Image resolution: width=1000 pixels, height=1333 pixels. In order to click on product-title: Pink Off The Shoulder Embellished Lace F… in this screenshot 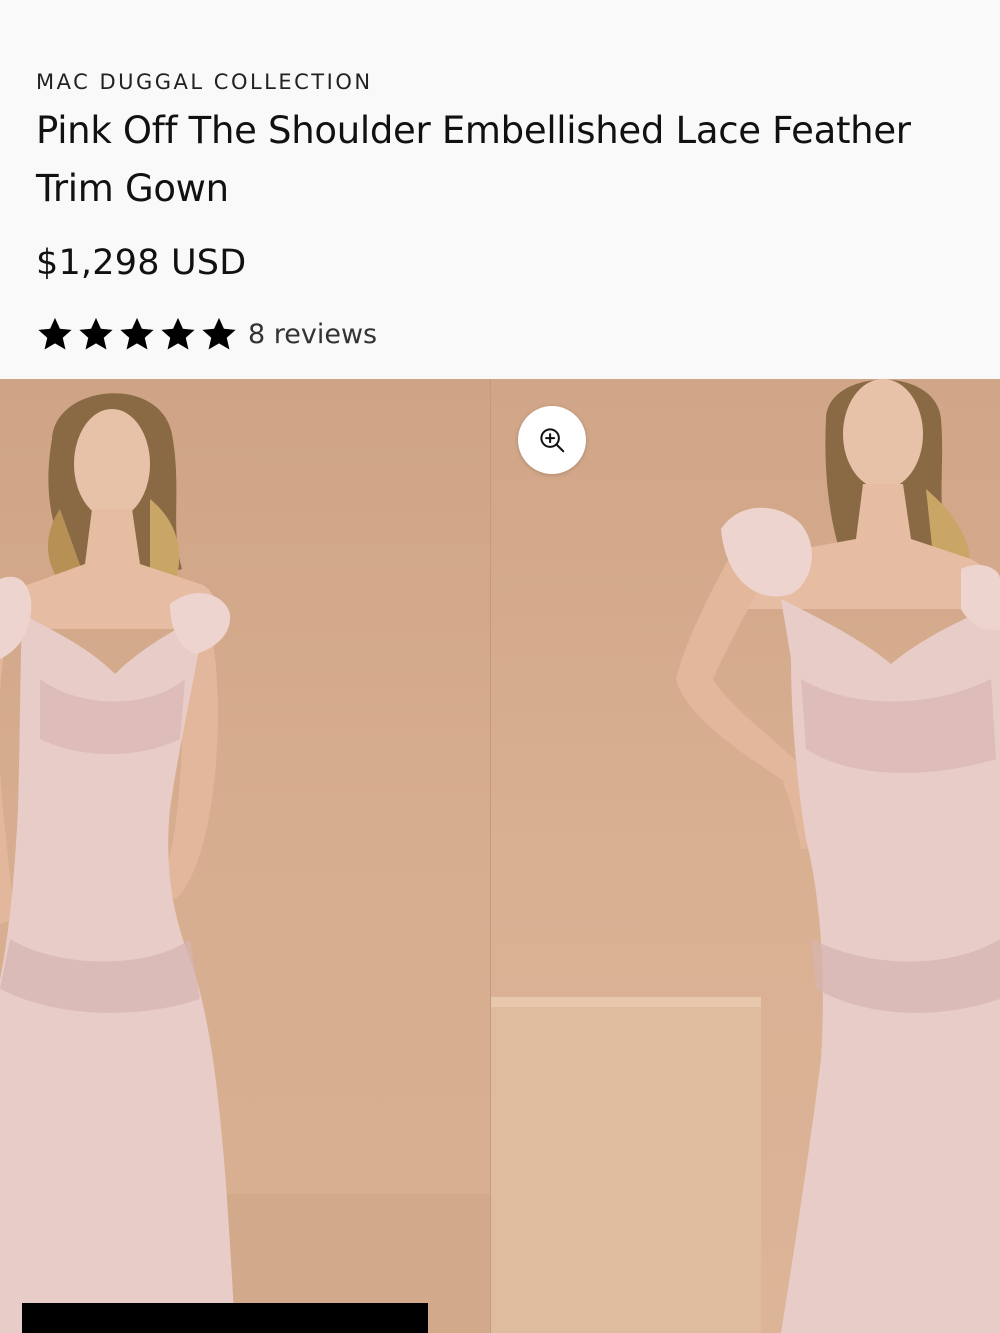, I will do `click(473, 159)`.